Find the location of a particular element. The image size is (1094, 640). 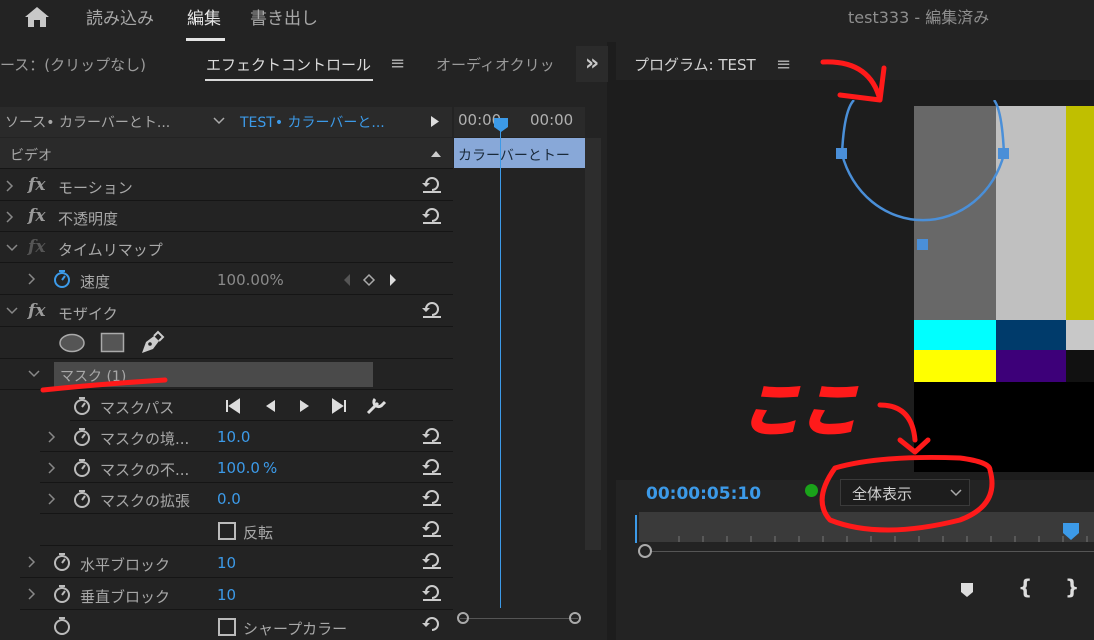

tab-effect-controls: エフェクトコントロール is located at coordinates (288, 64).